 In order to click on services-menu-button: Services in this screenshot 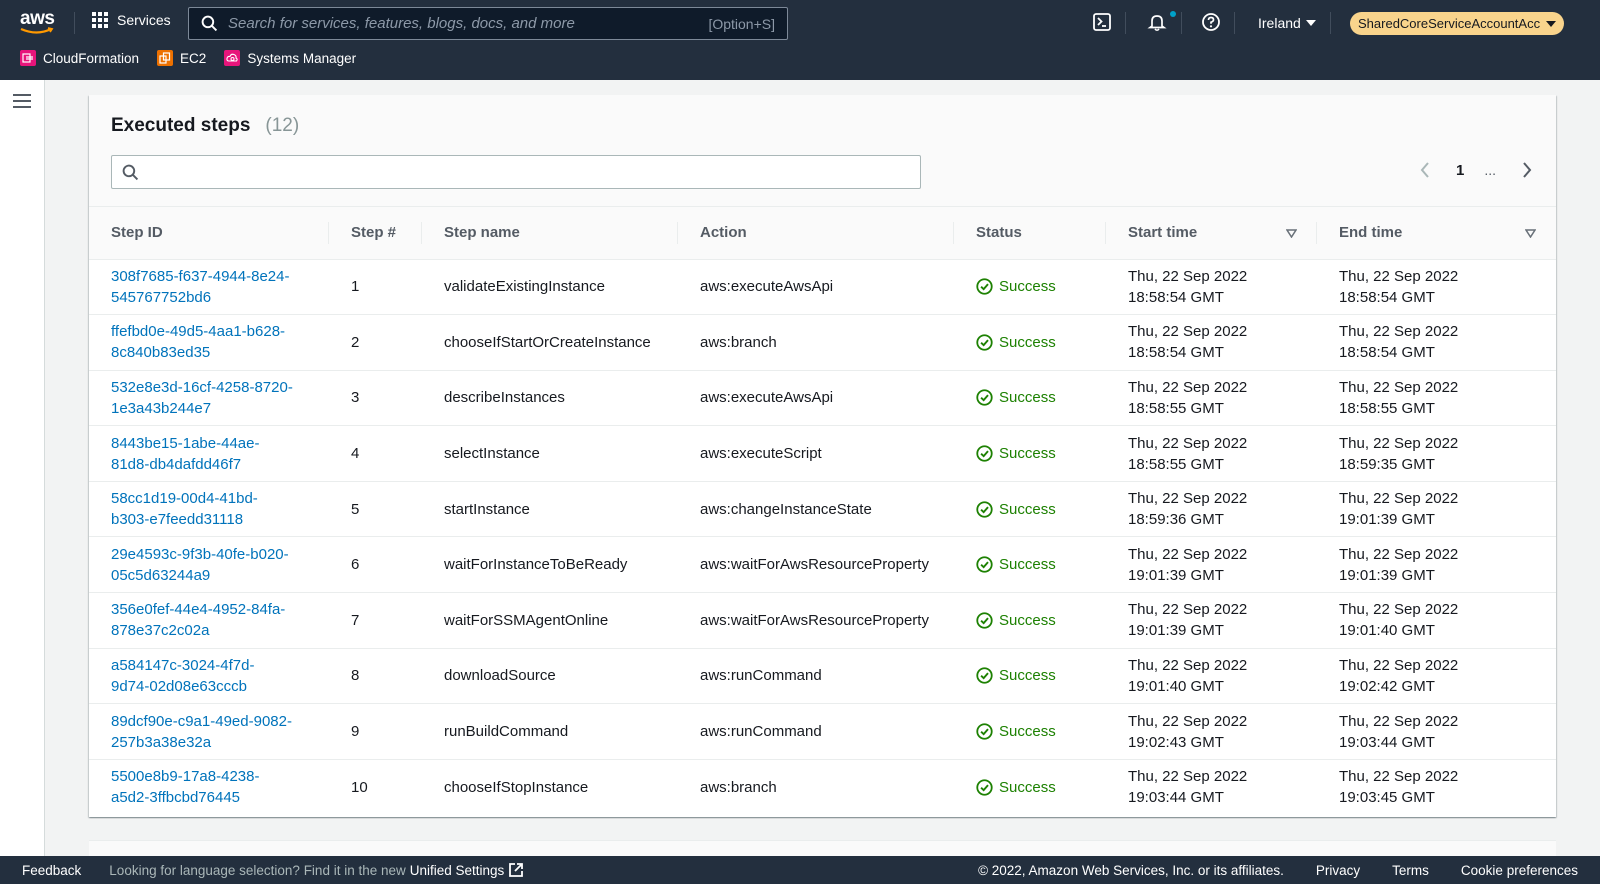, I will do `click(131, 20)`.